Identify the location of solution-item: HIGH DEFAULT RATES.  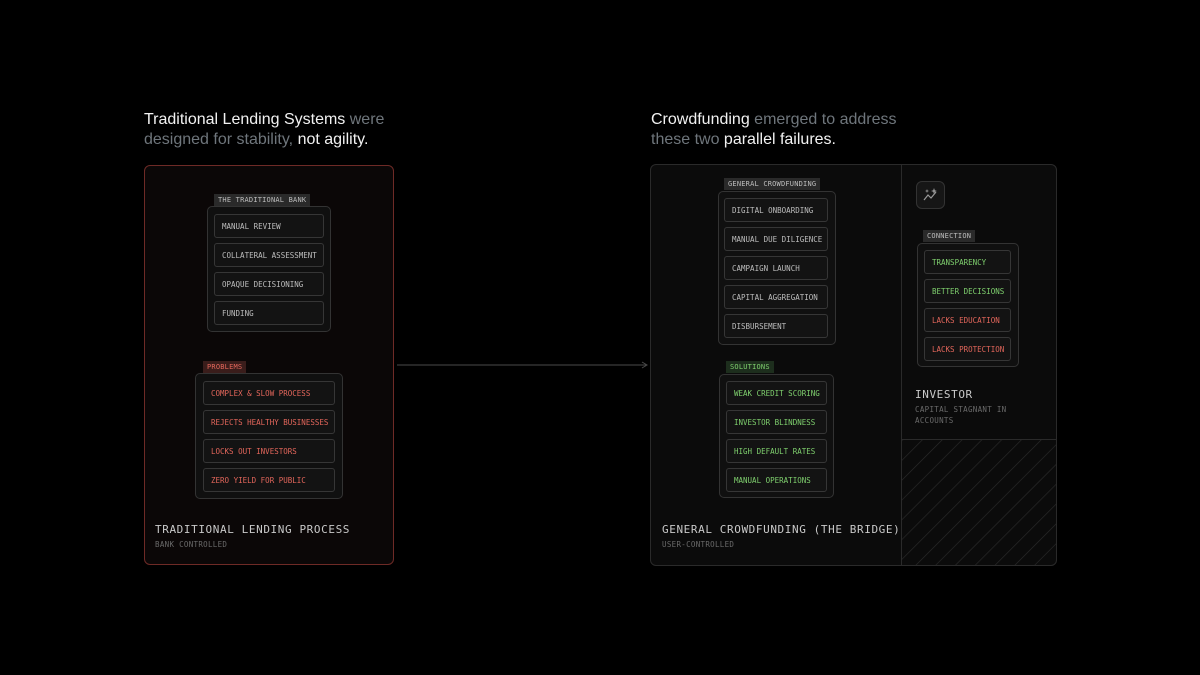
(776, 451).